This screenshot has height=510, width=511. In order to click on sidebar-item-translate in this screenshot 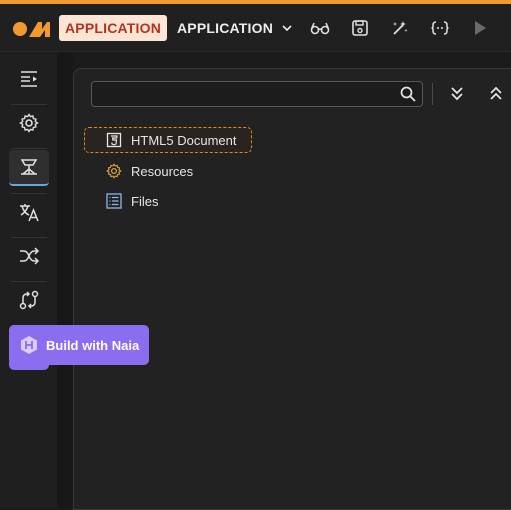, I will do `click(29, 212)`.